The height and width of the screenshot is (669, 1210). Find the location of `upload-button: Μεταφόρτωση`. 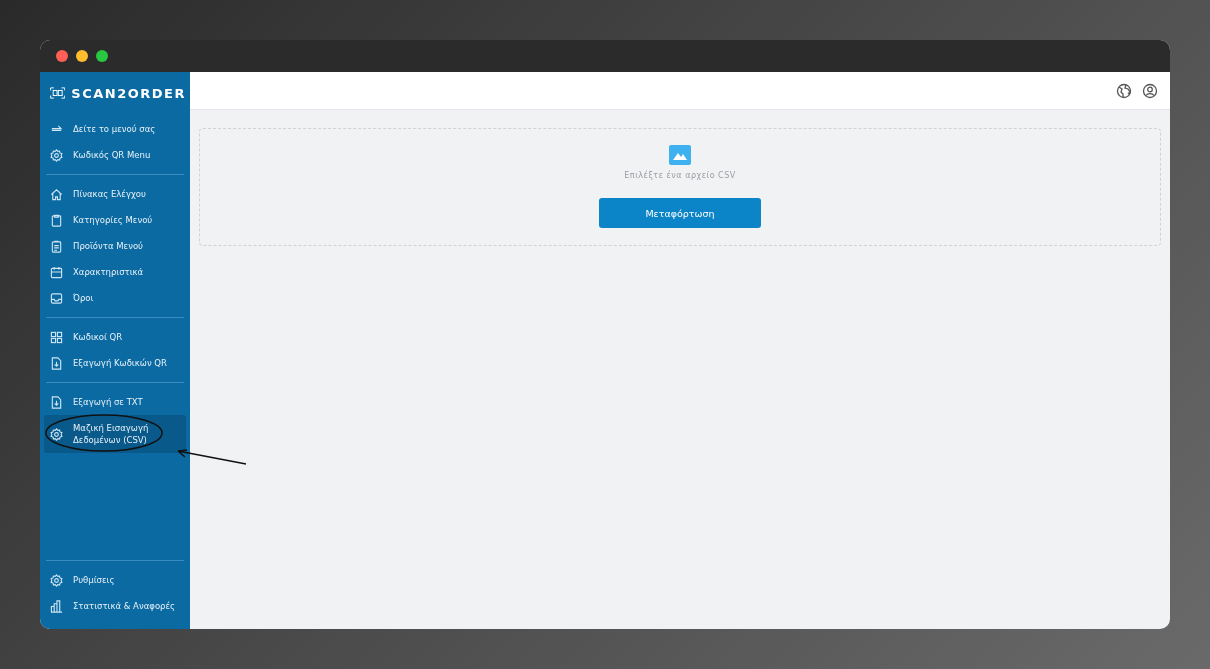

upload-button: Μεταφόρτωση is located at coordinates (680, 213).